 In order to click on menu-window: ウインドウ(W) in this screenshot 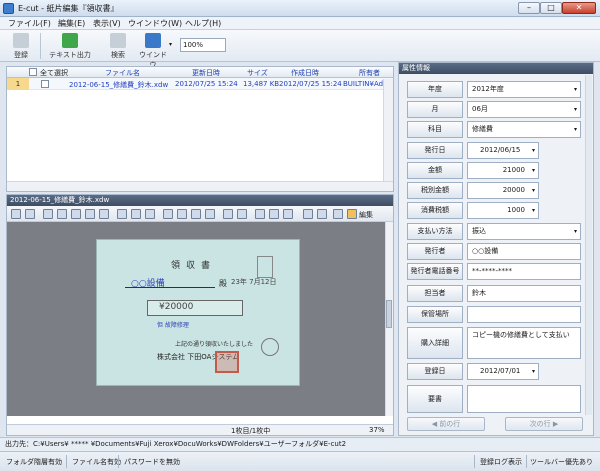, I will do `click(155, 23)`.